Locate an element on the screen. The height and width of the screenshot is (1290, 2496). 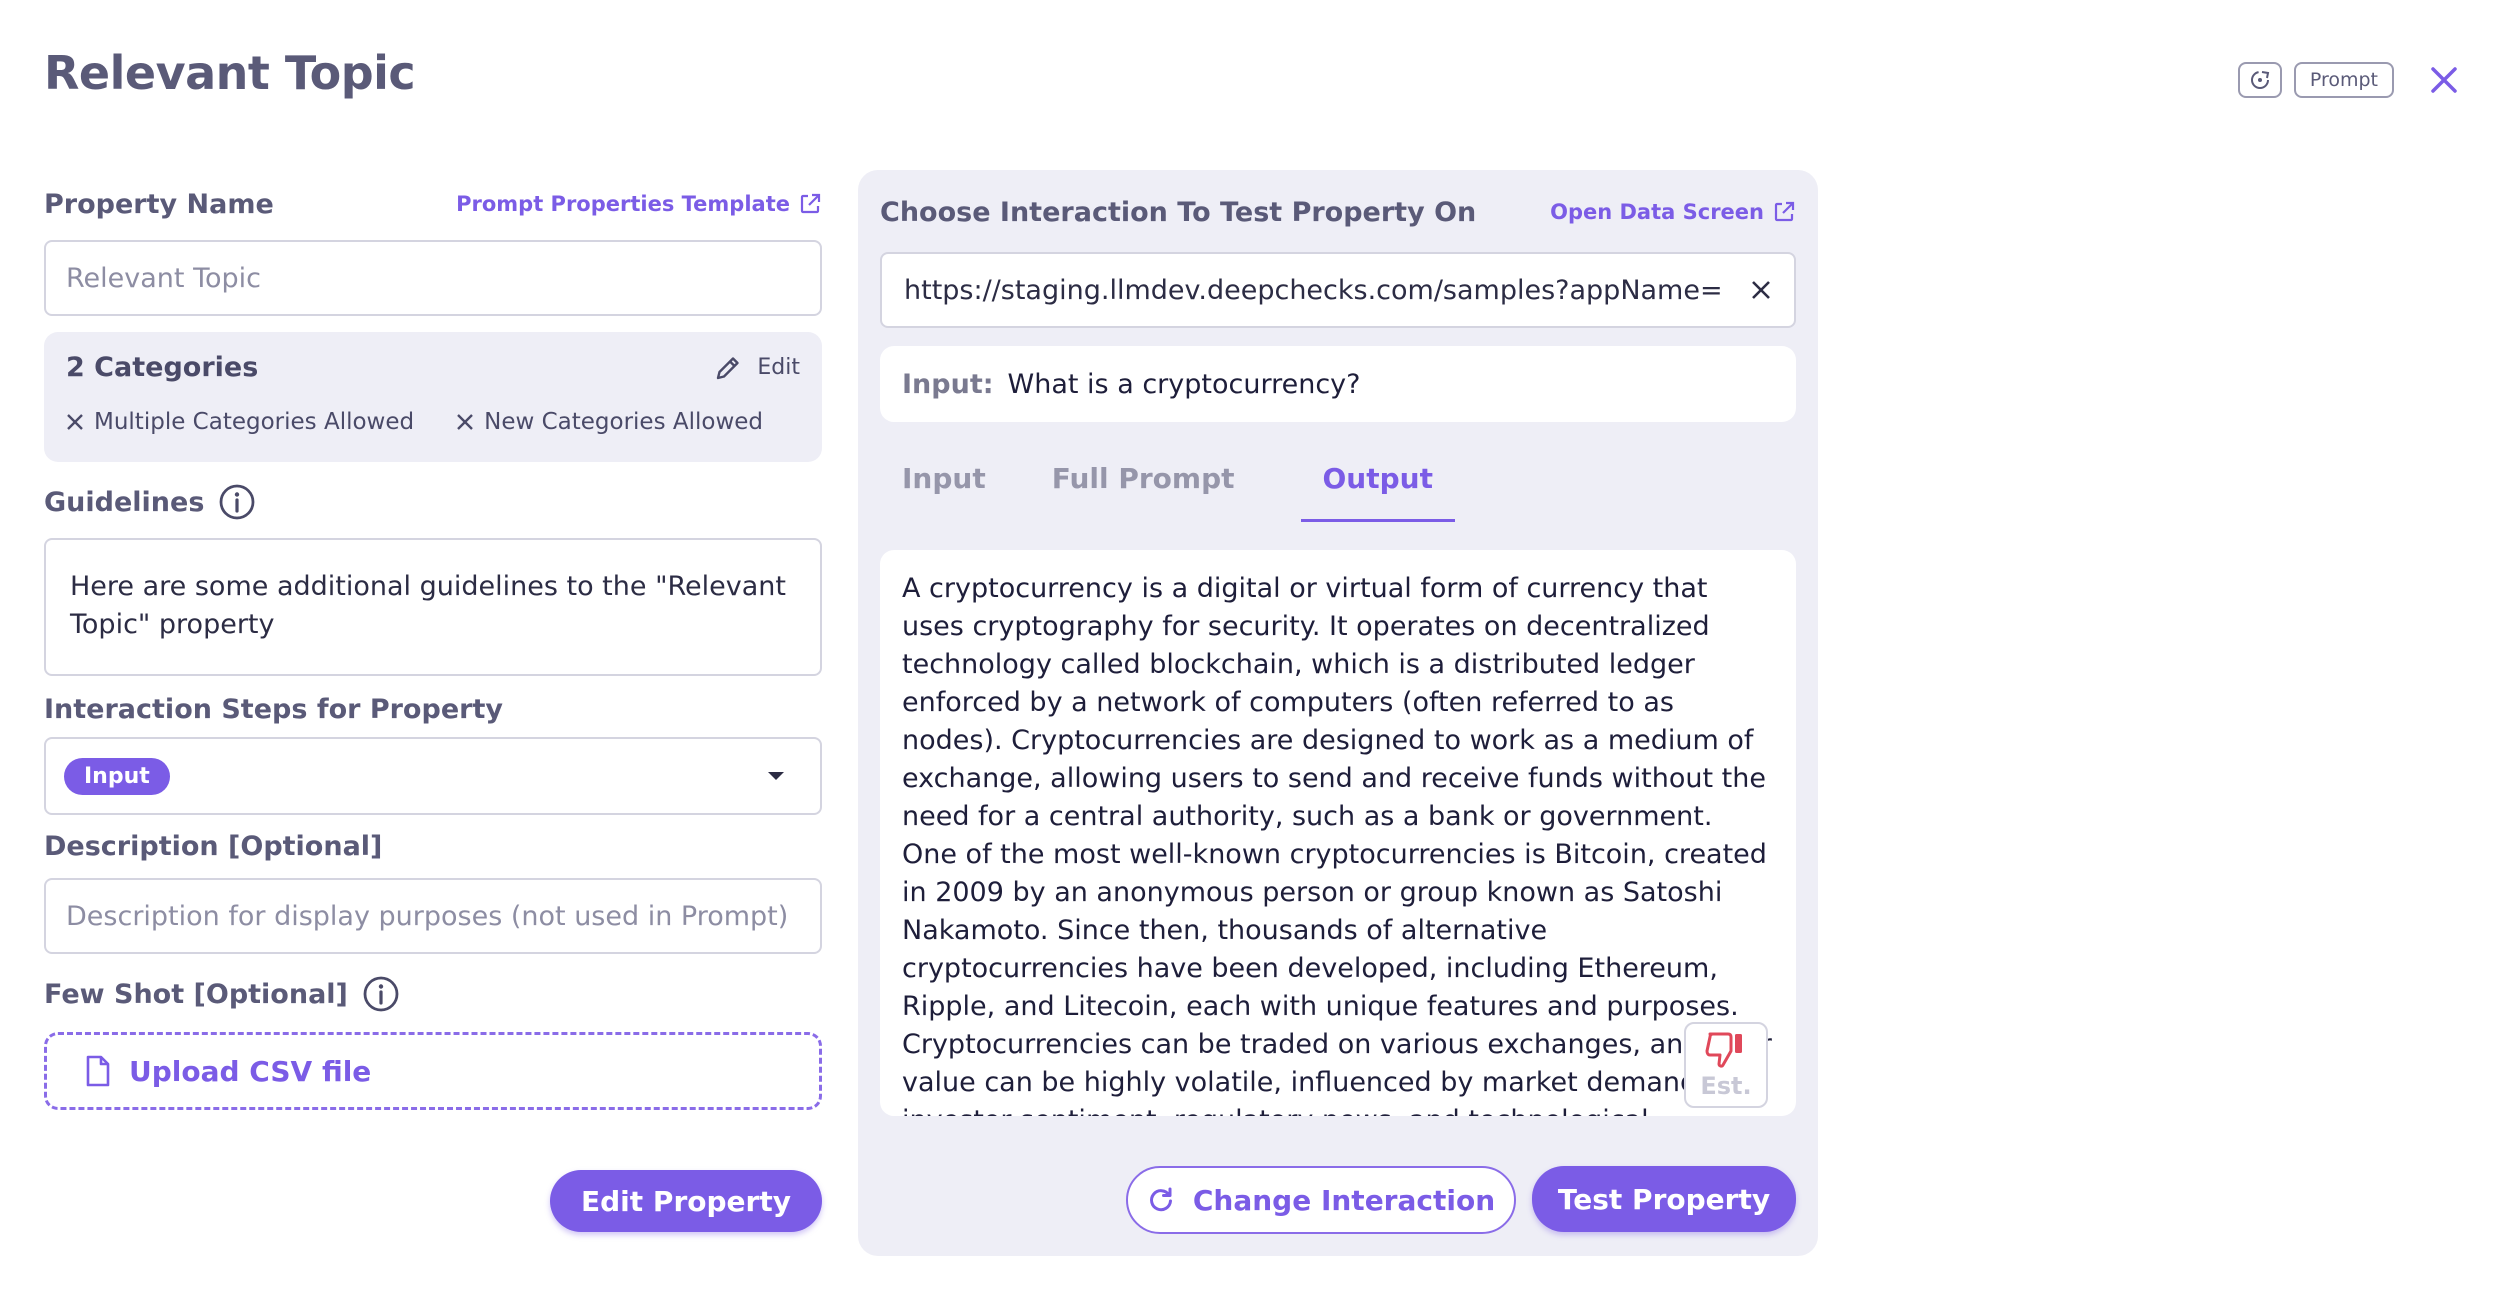
interaction-steps-label: Interaction Steps for Property is located at coordinates (273, 709).